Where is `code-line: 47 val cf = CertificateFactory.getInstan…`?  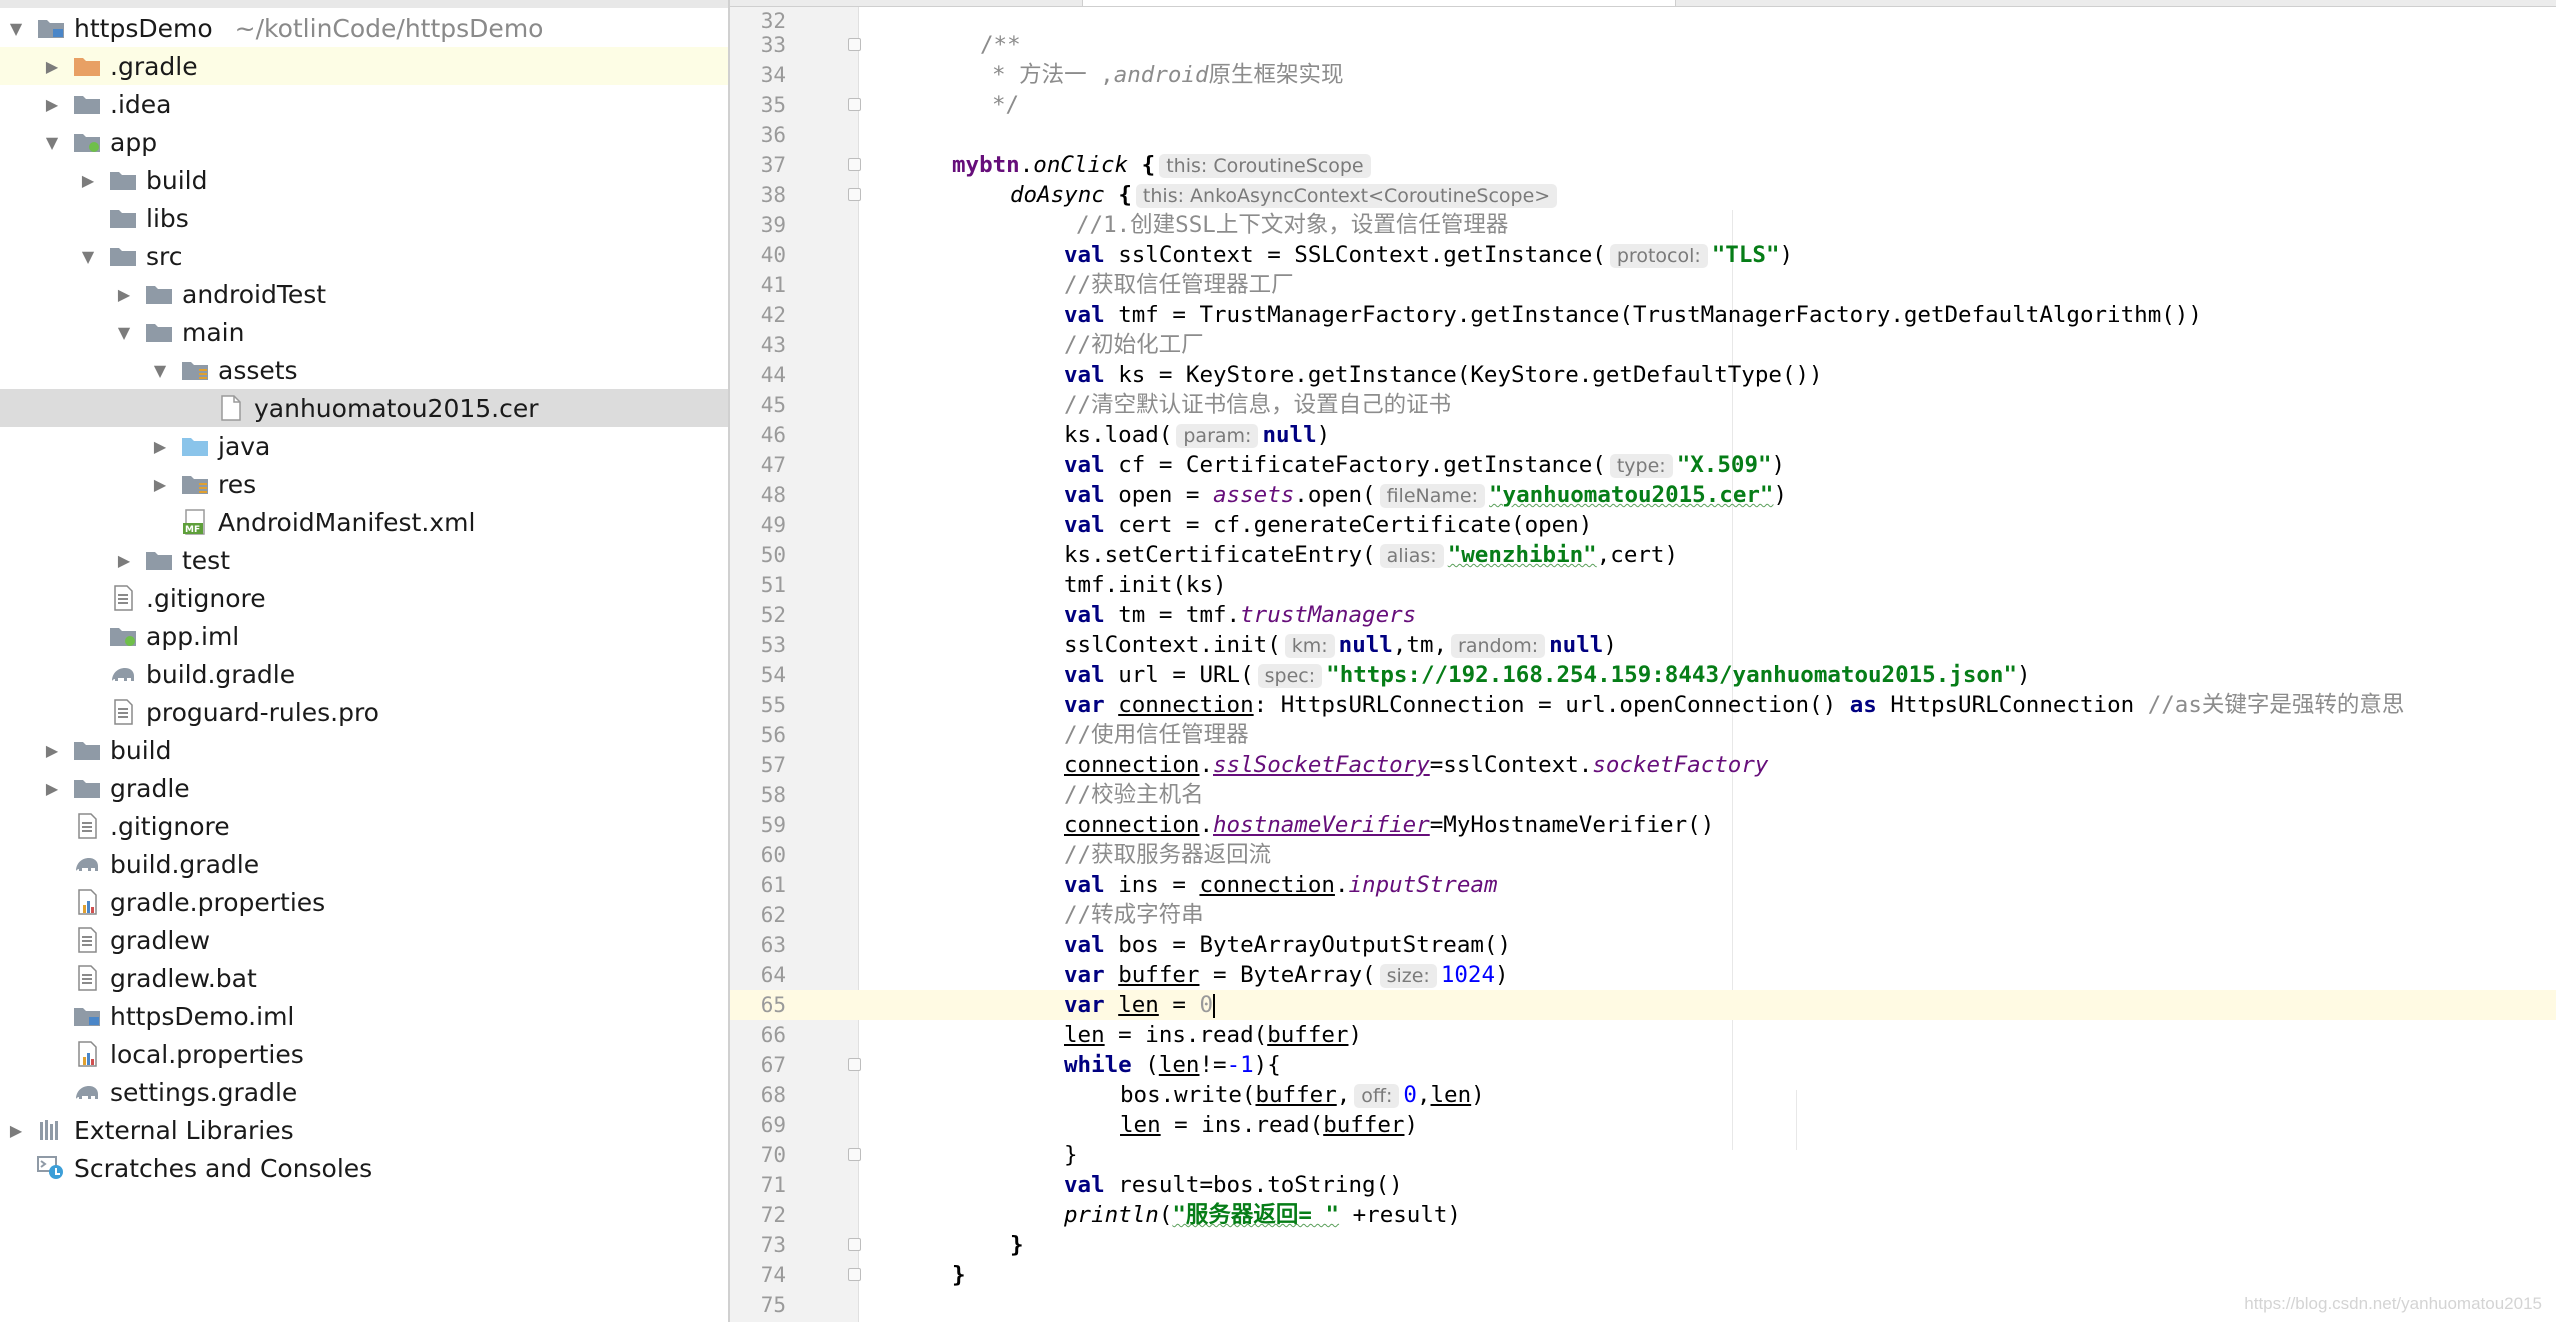 code-line: 47 val cf = CertificateFactory.getInstan… is located at coordinates (1643, 465).